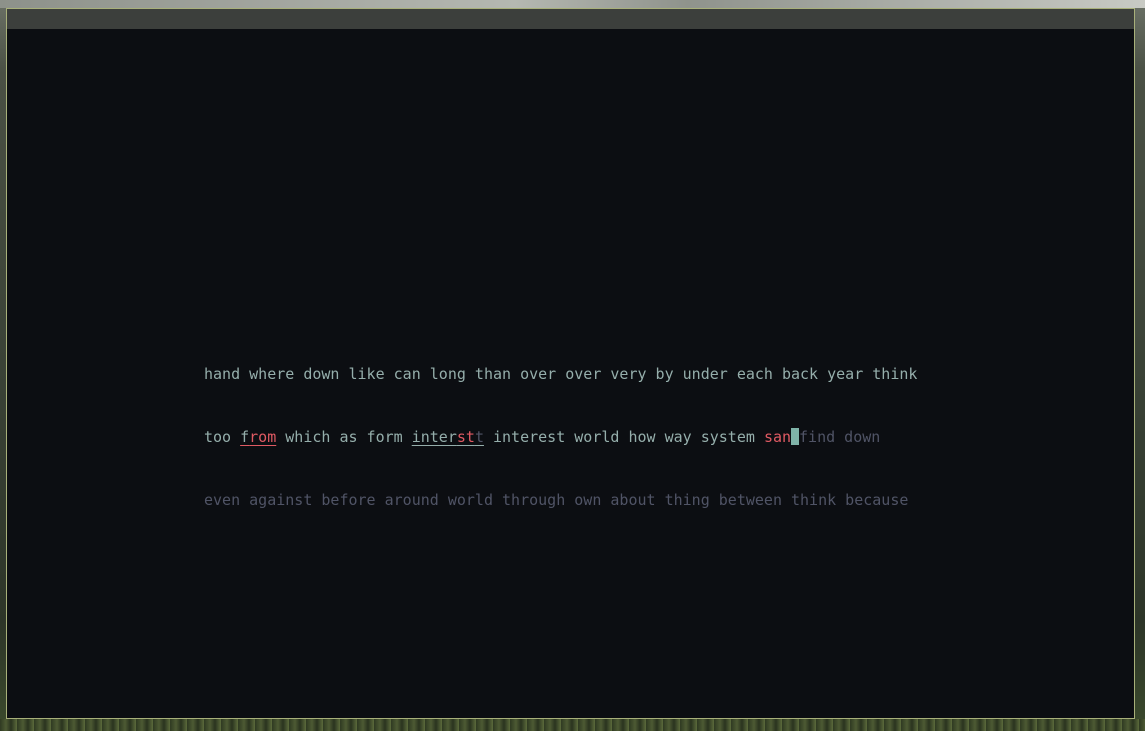  What do you see at coordinates (572, 4) in the screenshot?
I see `desktop-wallpaper-top` at bounding box center [572, 4].